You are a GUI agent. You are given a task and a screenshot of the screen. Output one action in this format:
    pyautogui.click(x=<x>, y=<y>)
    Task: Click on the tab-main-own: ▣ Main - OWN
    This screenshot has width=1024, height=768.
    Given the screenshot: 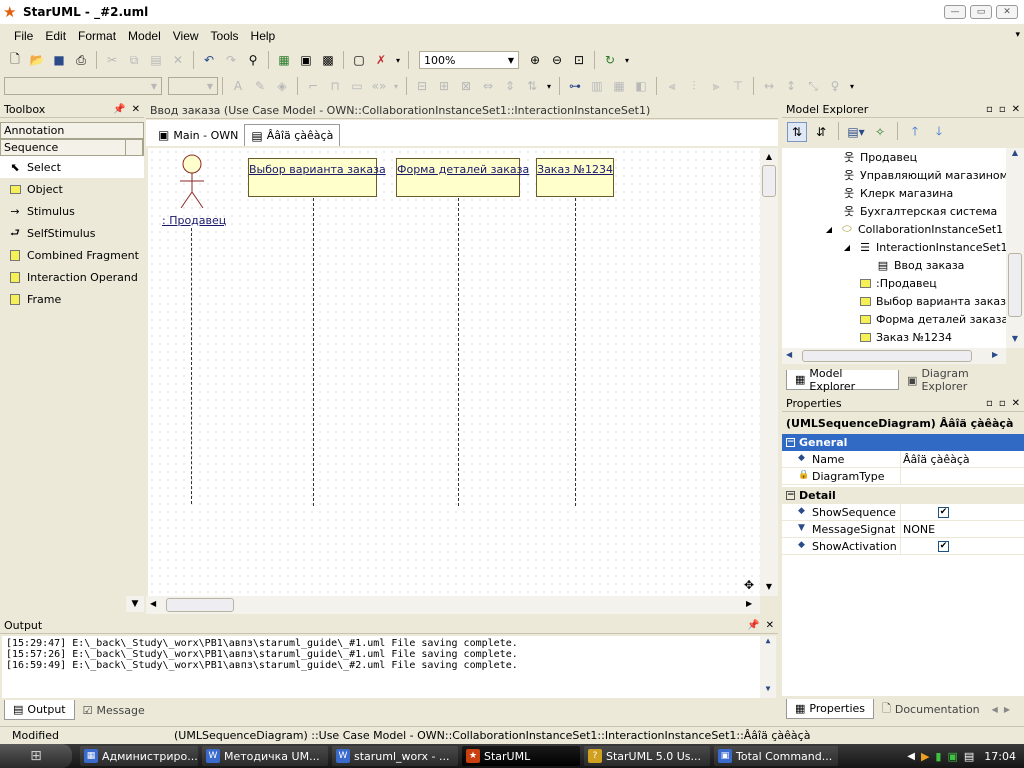 What is the action you would take?
    pyautogui.click(x=198, y=135)
    